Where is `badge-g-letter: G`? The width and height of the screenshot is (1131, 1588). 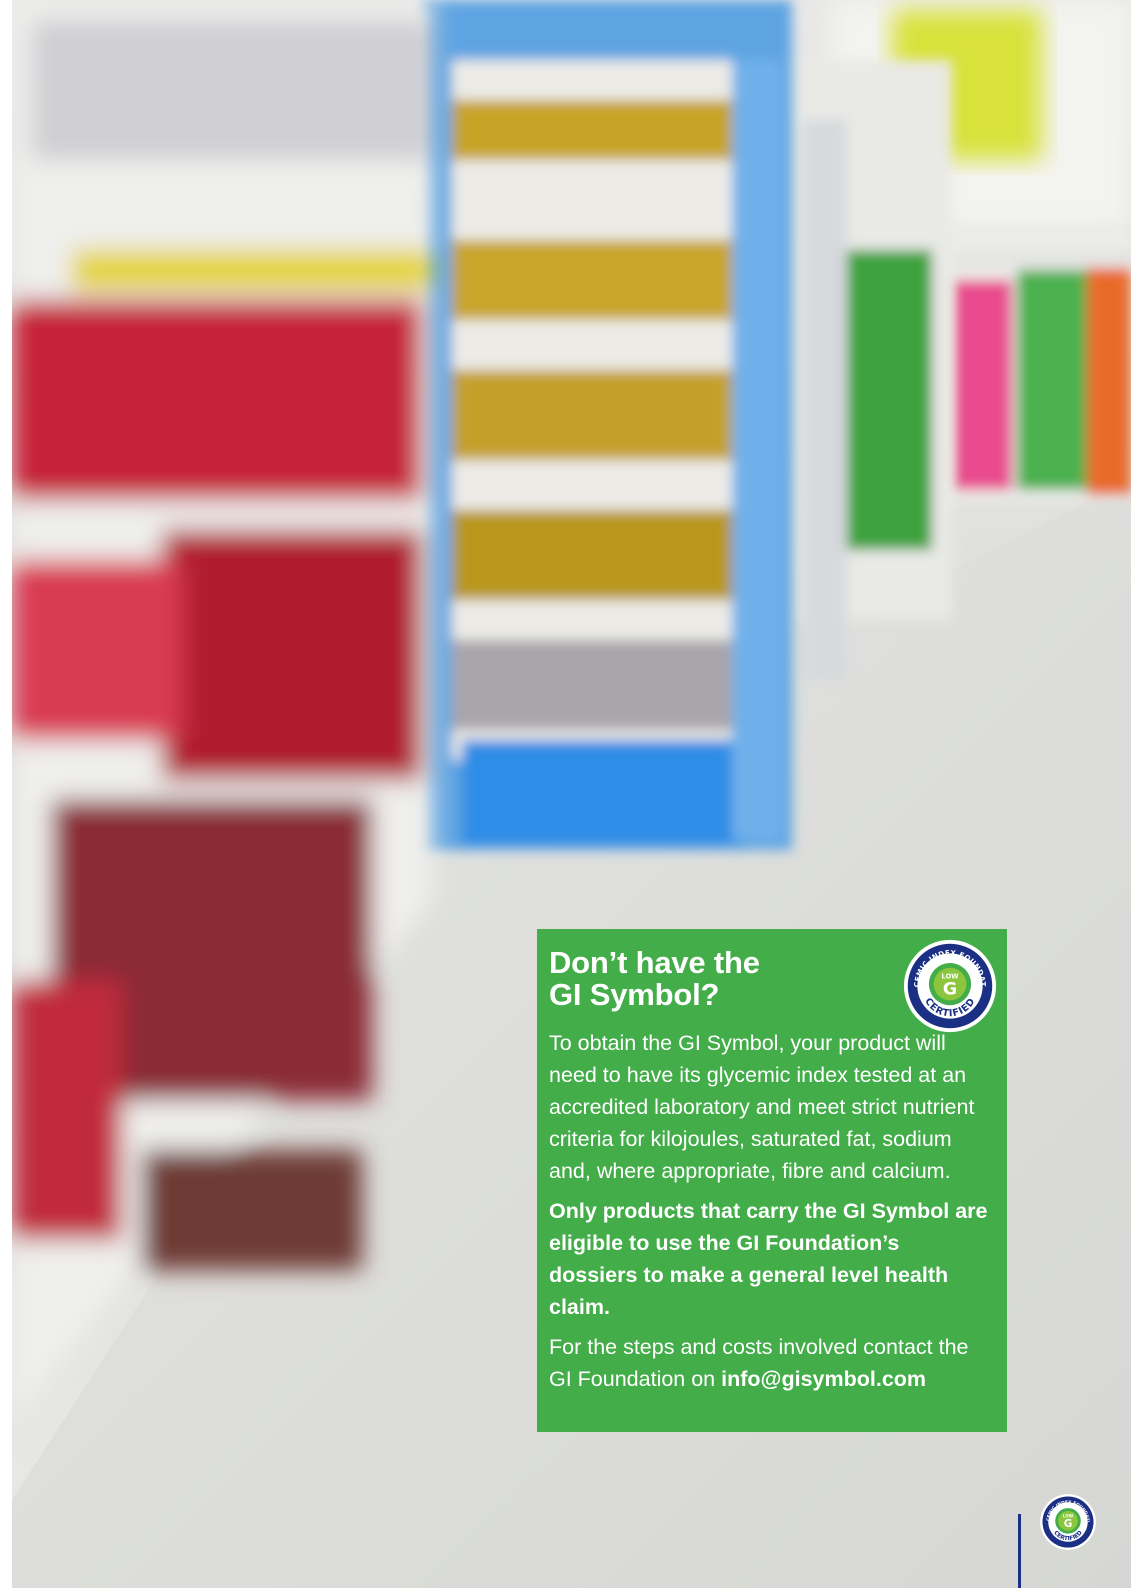
badge-g-letter: G is located at coordinates (950, 990).